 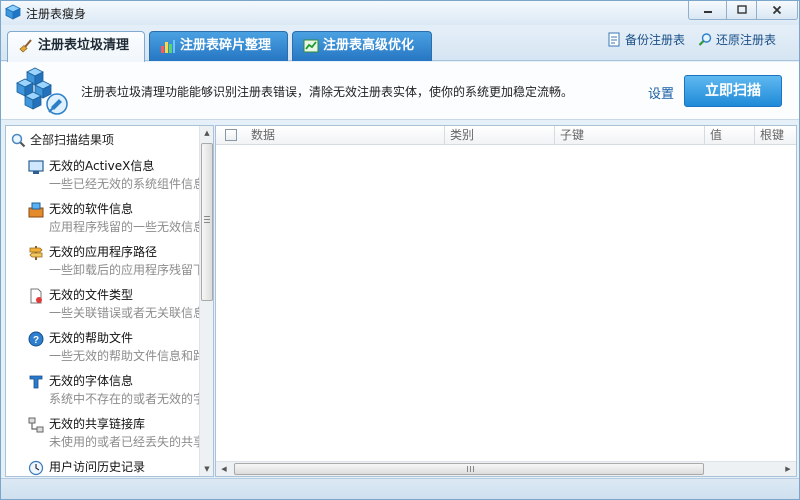 What do you see at coordinates (84, 45) in the screenshot?
I see `tab-label: 注册表垃圾清理` at bounding box center [84, 45].